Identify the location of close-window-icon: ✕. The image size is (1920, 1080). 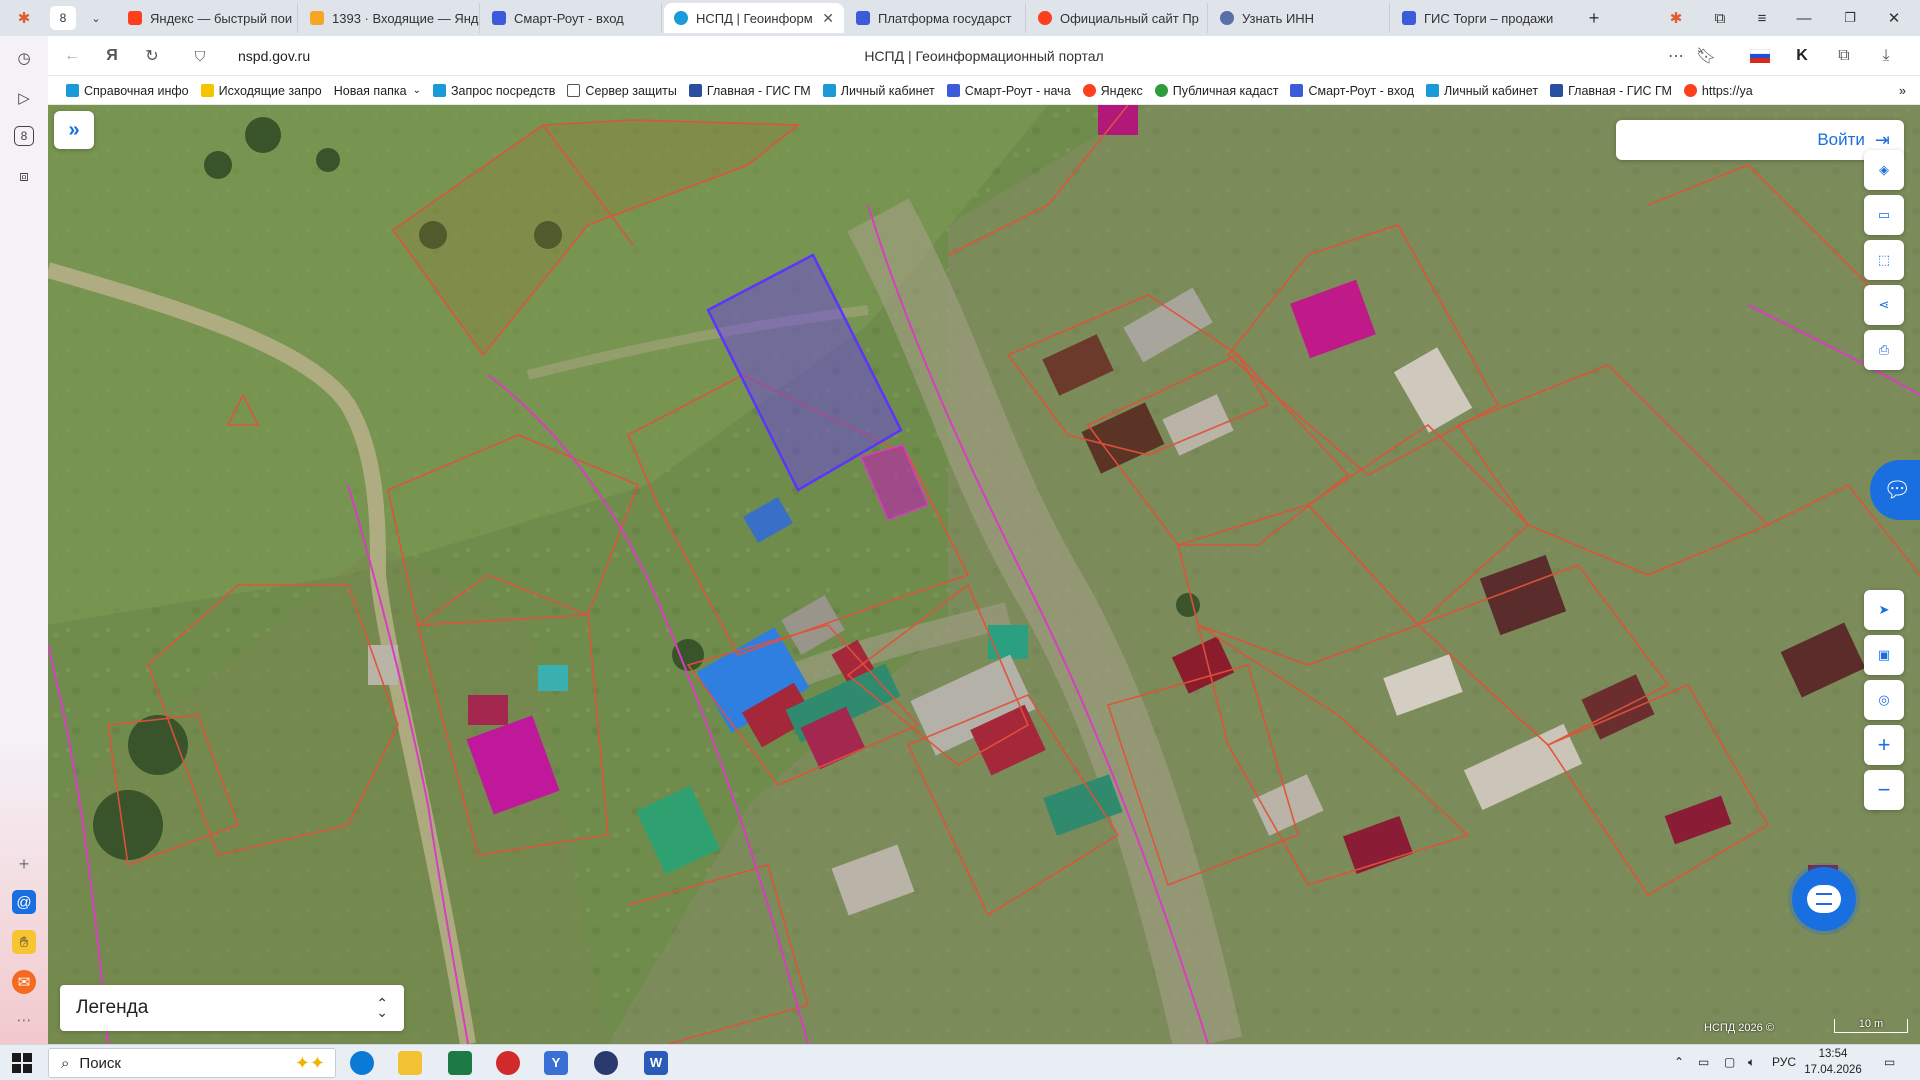
(1894, 18).